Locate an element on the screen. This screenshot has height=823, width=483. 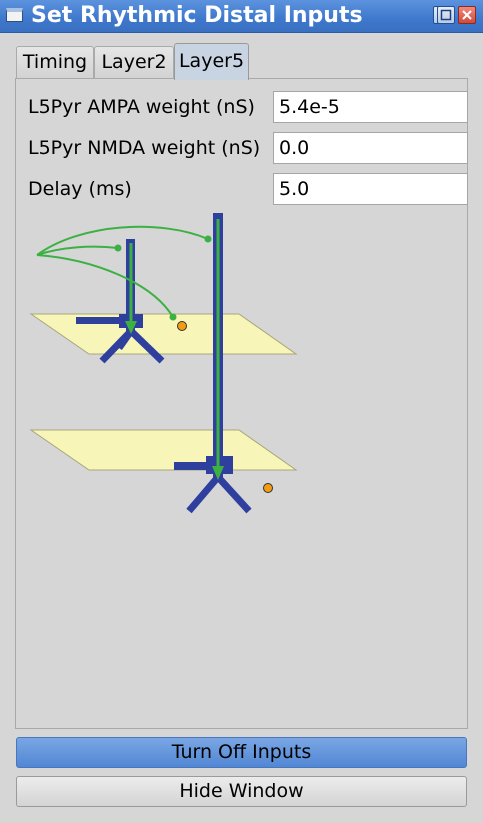
field-row-nmda: L5Pyr NMDA weight (nS) is located at coordinates (248, 148).